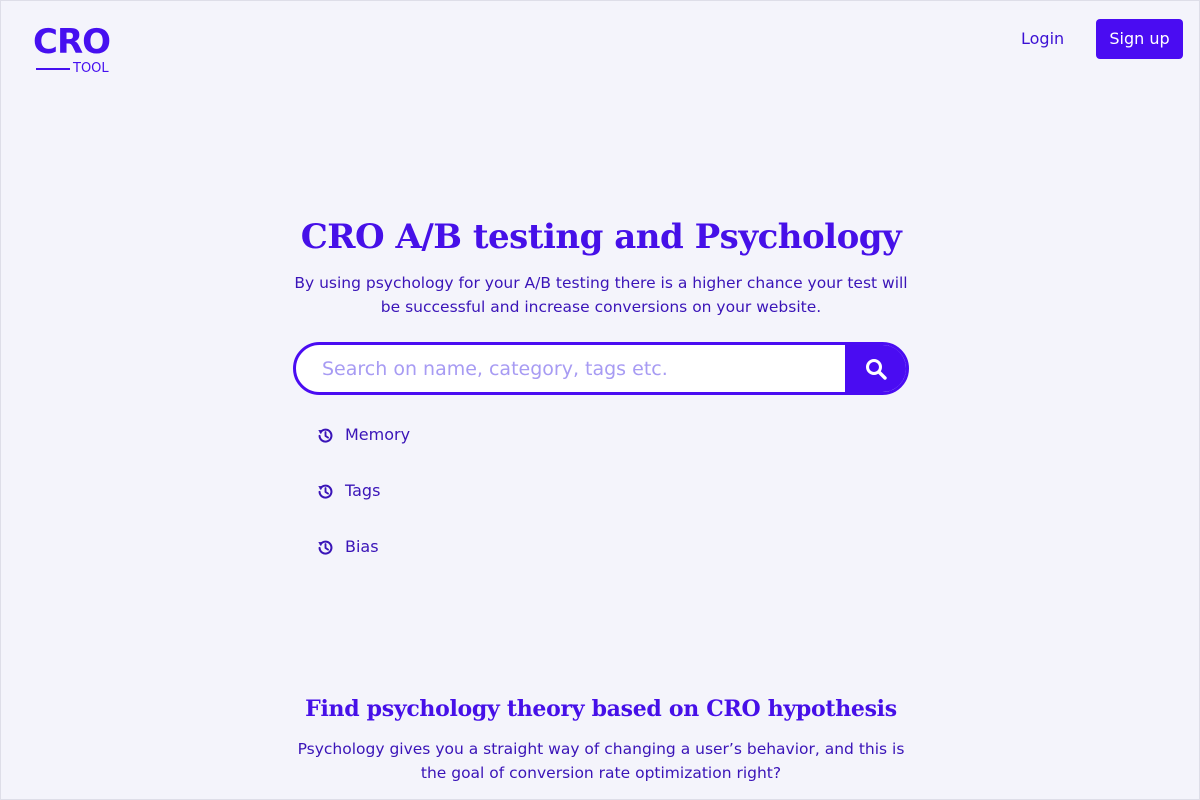  I want to click on logo-wordmark: CRO, so click(72, 42).